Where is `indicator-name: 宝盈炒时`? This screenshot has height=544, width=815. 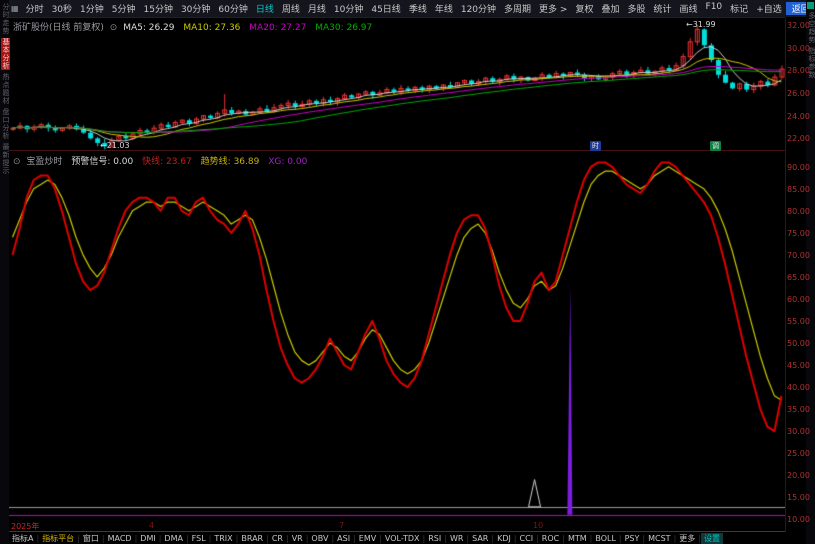
indicator-name: 宝盈炒时 is located at coordinates (47, 162).